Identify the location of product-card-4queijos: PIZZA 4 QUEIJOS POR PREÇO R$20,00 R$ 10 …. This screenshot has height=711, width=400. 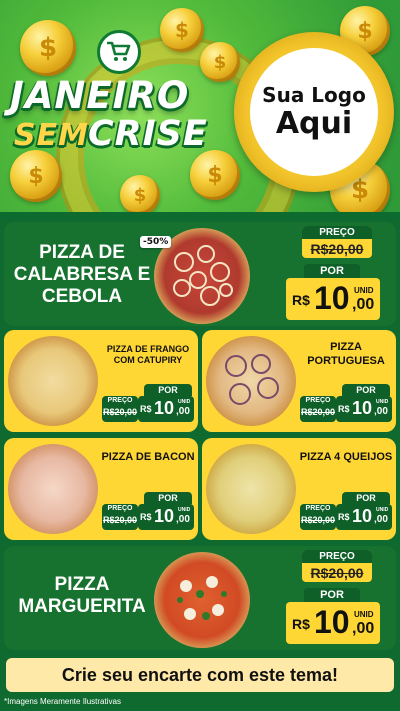
(299, 489).